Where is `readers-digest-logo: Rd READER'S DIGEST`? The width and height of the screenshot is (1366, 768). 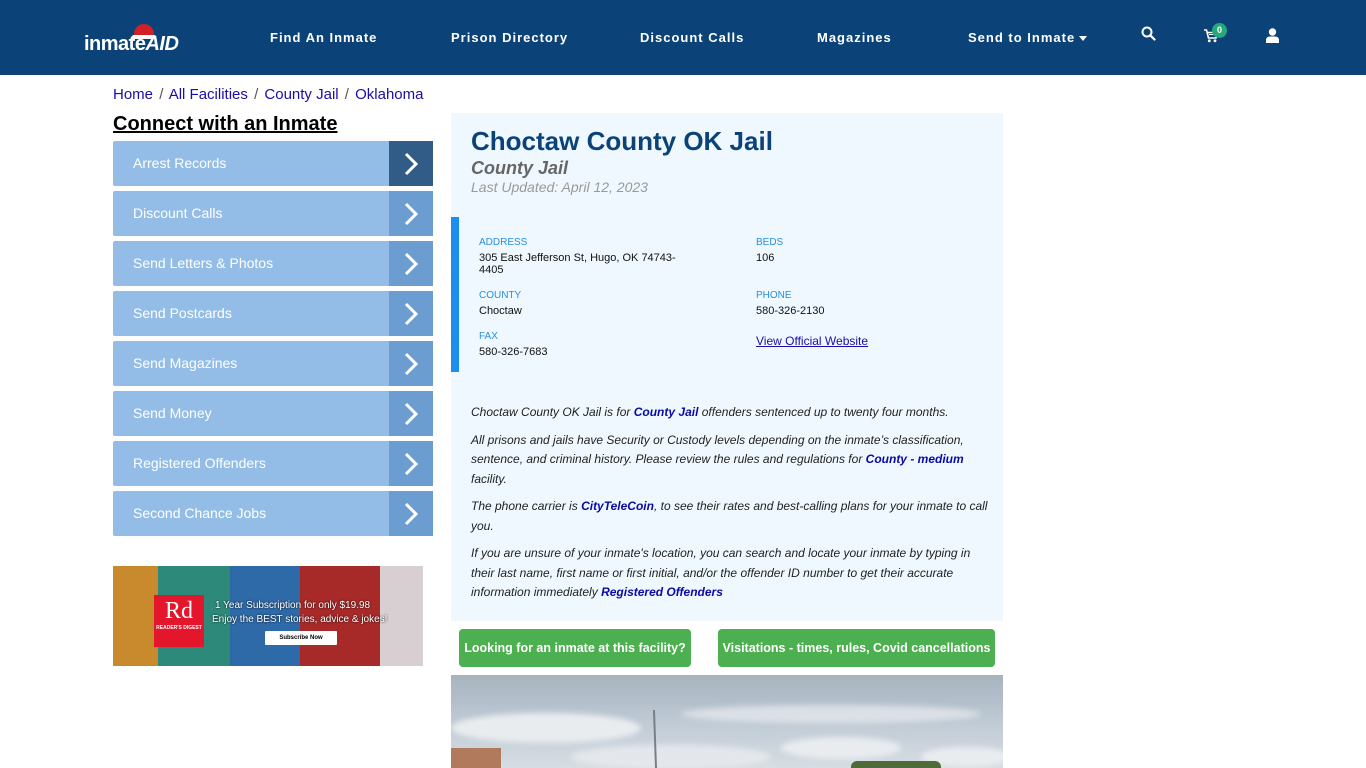 readers-digest-logo: Rd READER'S DIGEST is located at coordinates (179, 621).